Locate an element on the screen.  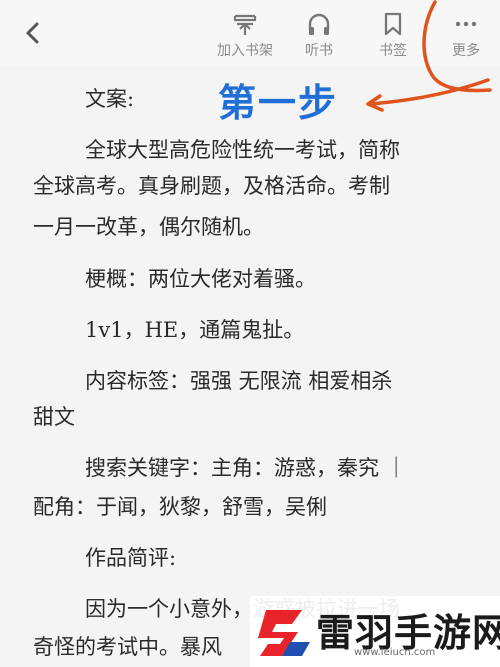
text-line: 一月一改革，偶尔随机。 is located at coordinates (148, 227).